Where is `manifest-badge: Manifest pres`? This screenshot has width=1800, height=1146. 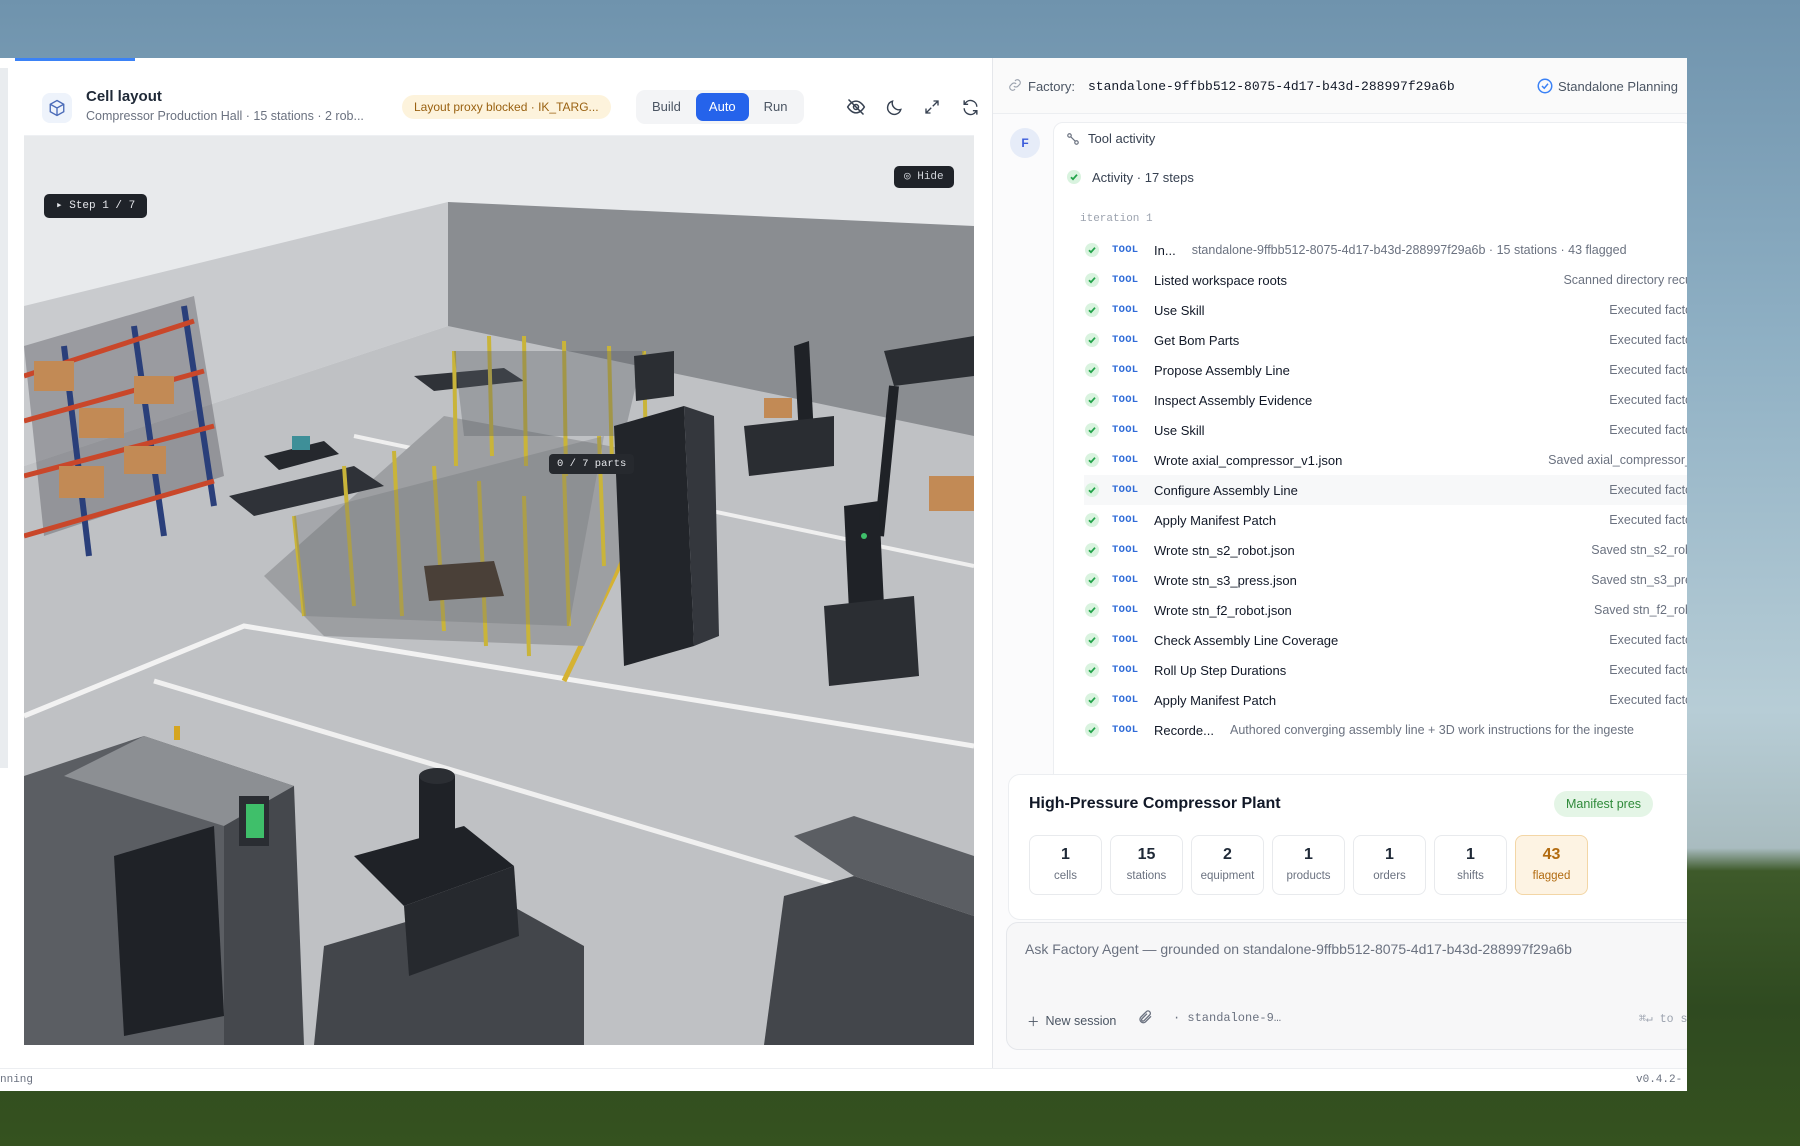
manifest-badge: Manifest pres is located at coordinates (1604, 804).